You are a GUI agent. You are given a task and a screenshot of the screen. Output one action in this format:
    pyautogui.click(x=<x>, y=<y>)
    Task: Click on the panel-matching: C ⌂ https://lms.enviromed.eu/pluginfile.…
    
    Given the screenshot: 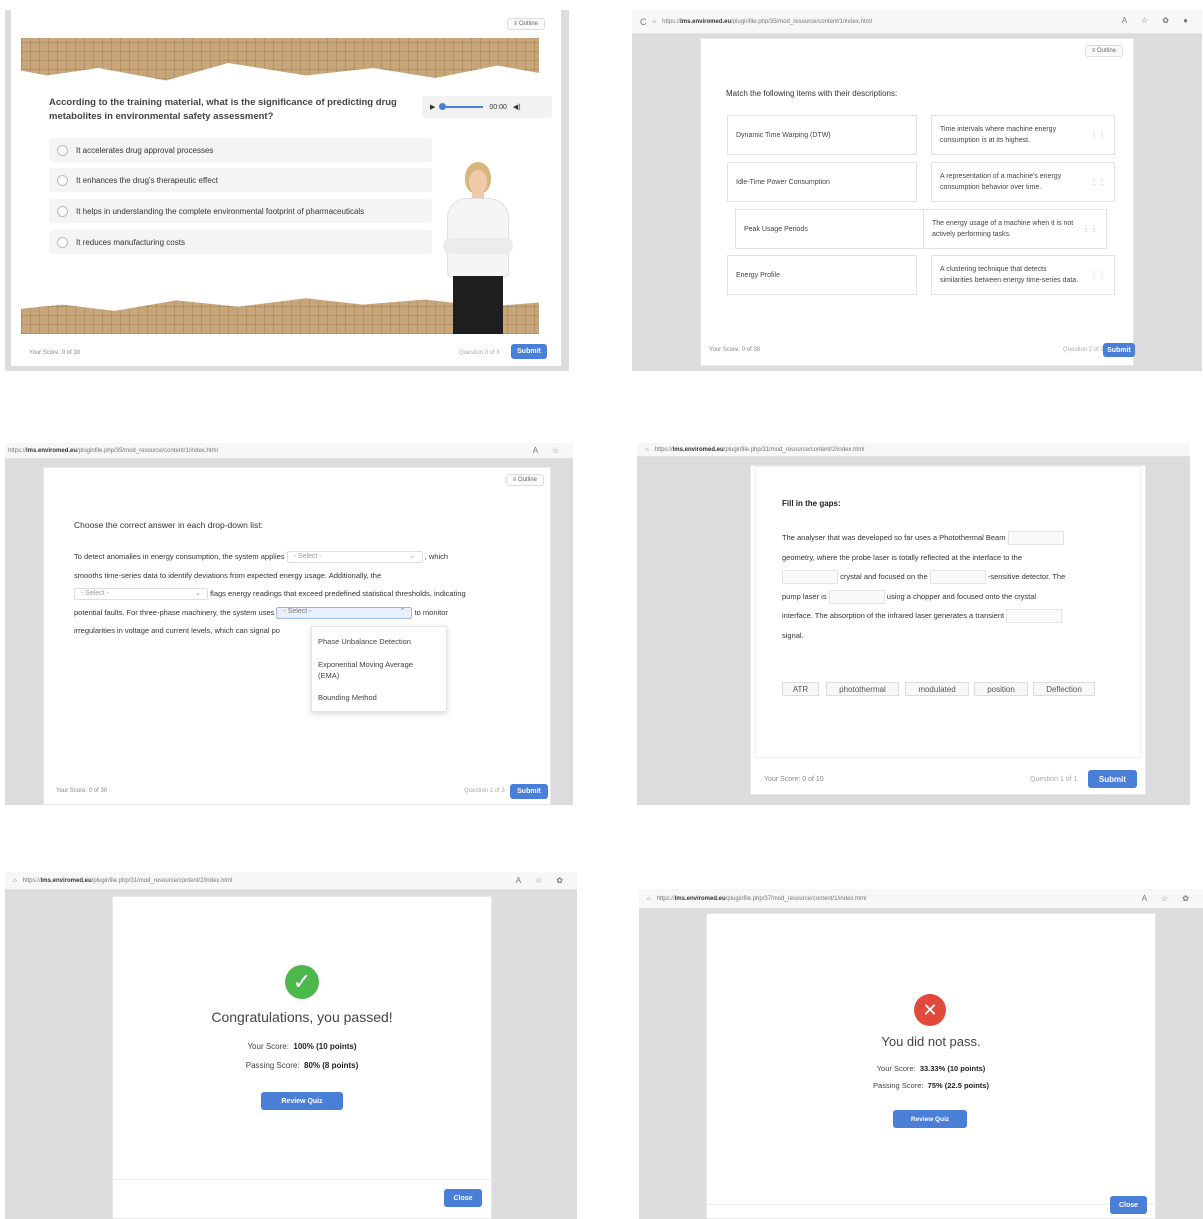 What is the action you would take?
    pyautogui.click(x=917, y=190)
    